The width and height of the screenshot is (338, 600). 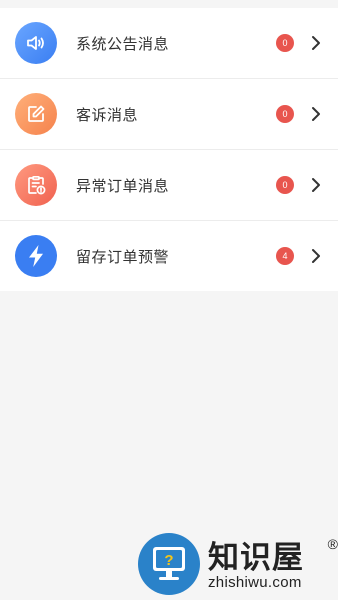 I want to click on monitor-help-logo-icon: ?, so click(x=169, y=564).